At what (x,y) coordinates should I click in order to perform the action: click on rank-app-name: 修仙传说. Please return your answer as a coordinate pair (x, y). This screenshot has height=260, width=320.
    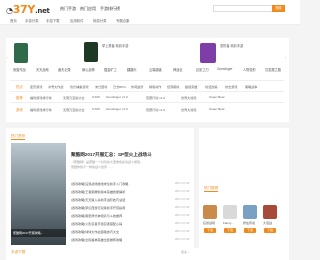
    Looking at the image, I should click on (249, 223).